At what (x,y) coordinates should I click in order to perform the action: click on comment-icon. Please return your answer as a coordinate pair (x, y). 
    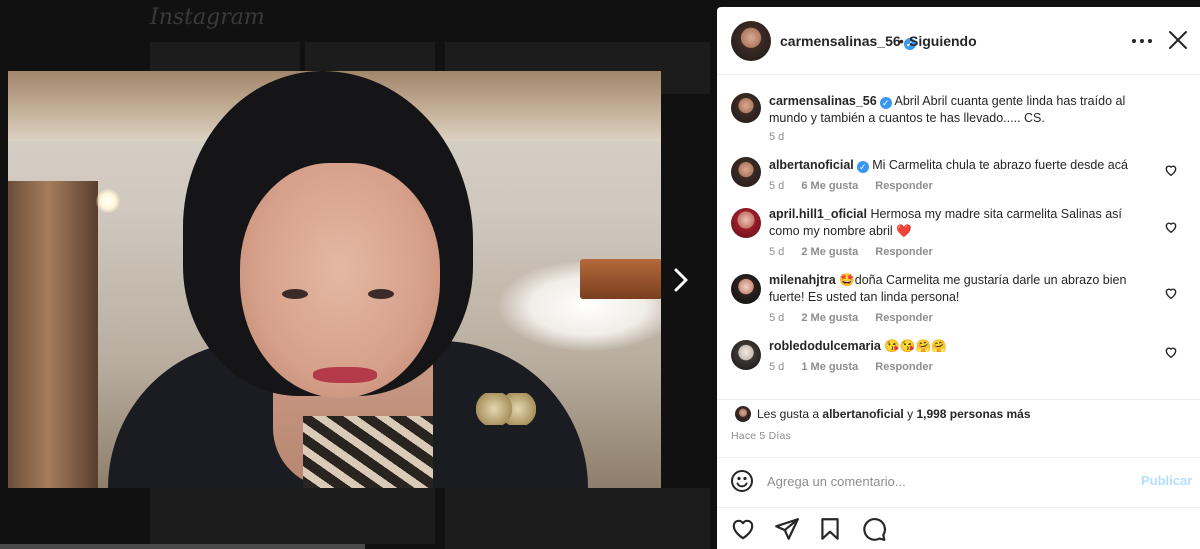
    Looking at the image, I should click on (874, 529).